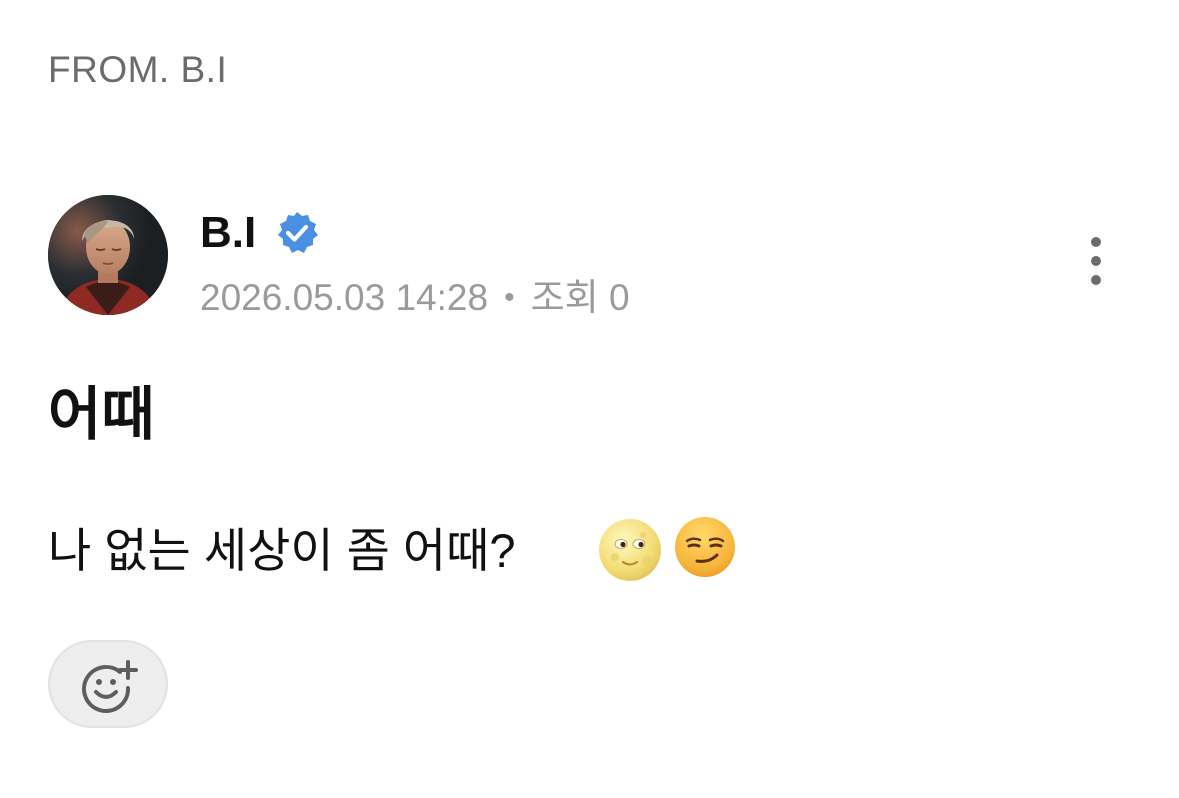  What do you see at coordinates (298, 232) in the screenshot?
I see `verified-badge-icon` at bounding box center [298, 232].